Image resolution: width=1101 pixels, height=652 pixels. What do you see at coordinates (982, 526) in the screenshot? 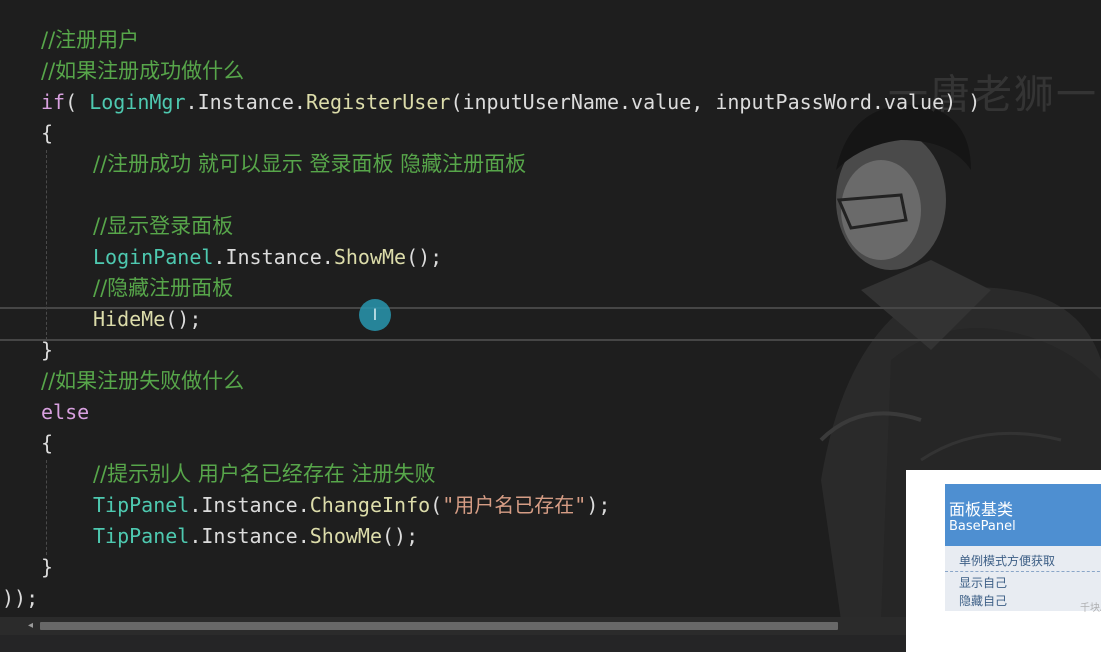
I see `card-subtitle: BasePanel` at bounding box center [982, 526].